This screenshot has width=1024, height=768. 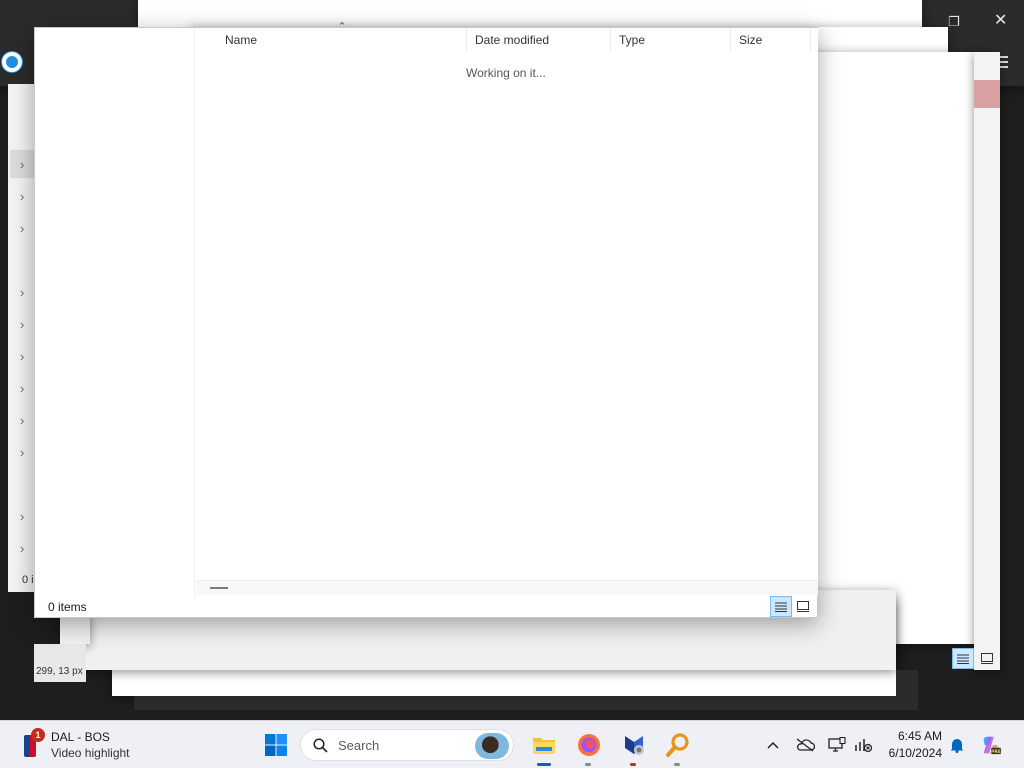 What do you see at coordinates (60, 663) in the screenshot?
I see `background-status-coords: 299, 13 px` at bounding box center [60, 663].